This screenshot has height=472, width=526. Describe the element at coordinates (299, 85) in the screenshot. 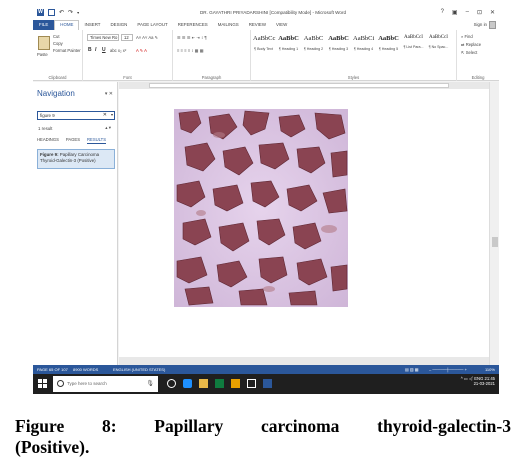

I see `horizontal-ruler` at that location.